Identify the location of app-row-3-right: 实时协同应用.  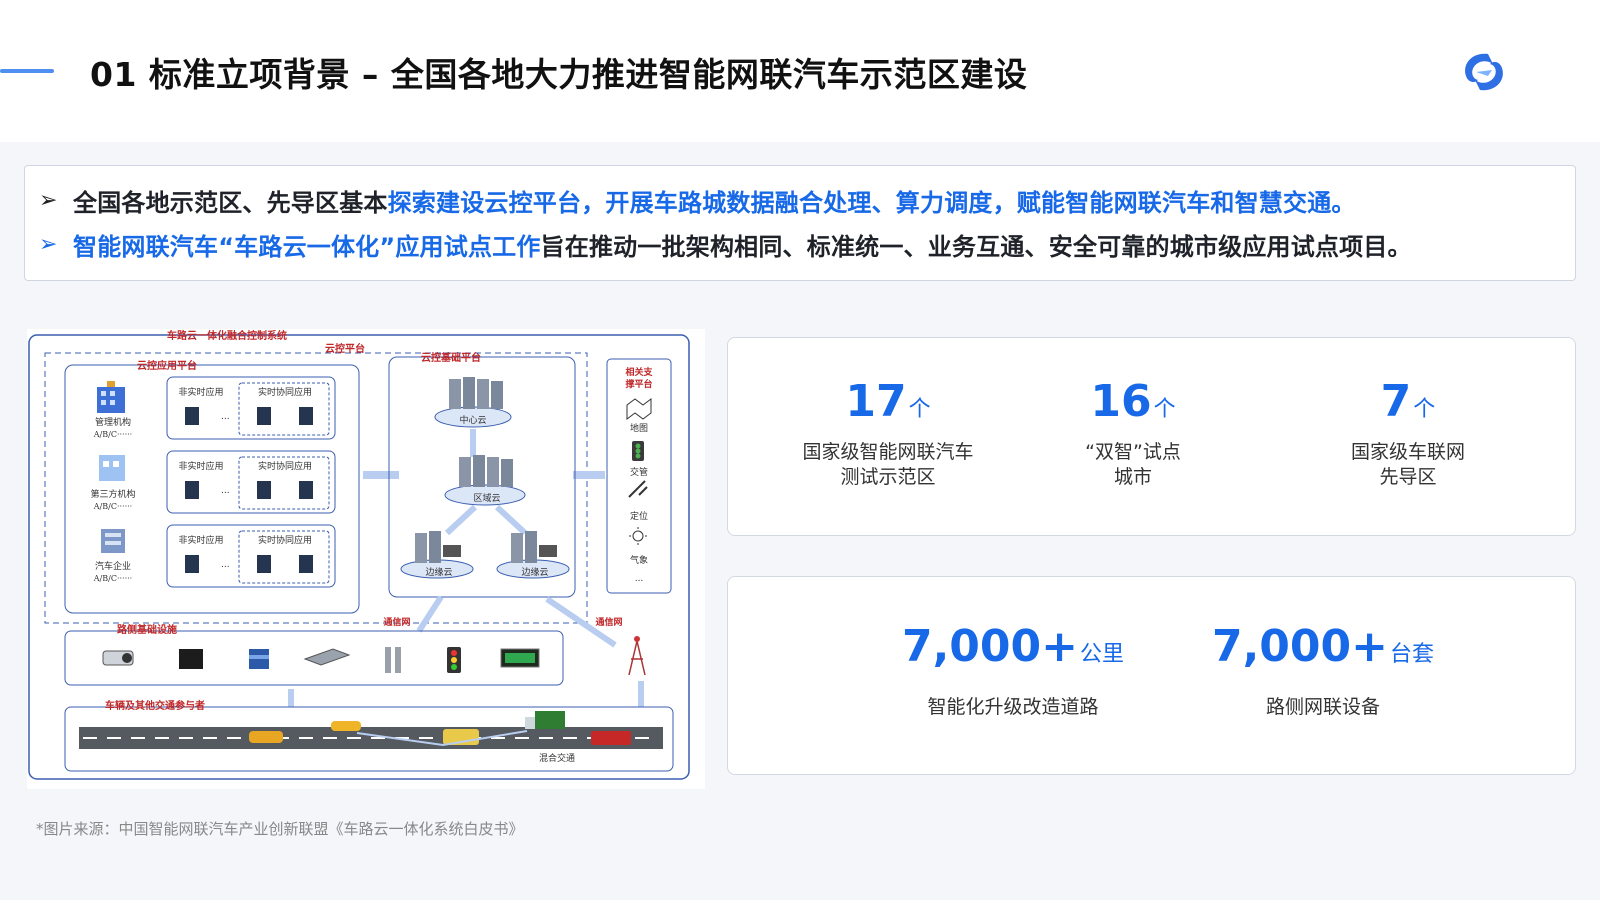
(285, 540).